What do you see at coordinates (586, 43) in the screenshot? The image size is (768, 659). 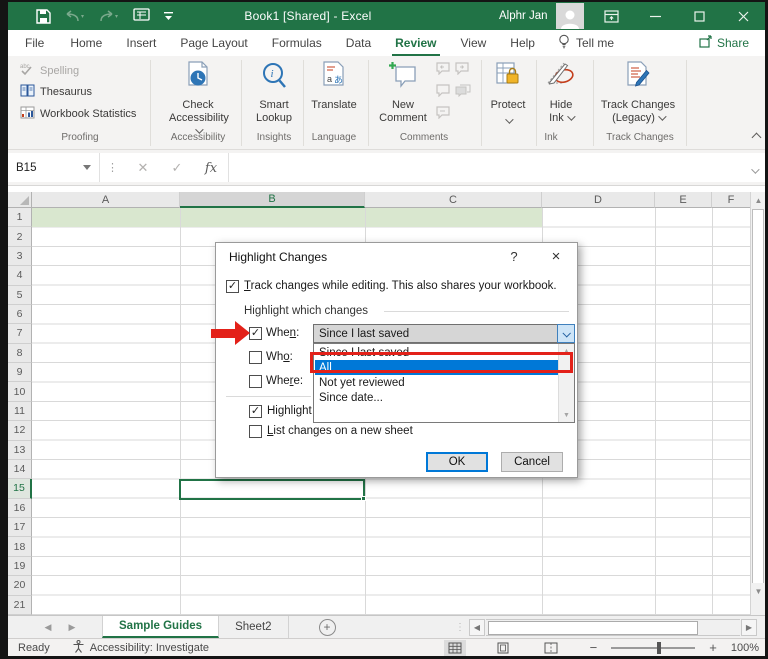 I see `tell-me: Tell me` at bounding box center [586, 43].